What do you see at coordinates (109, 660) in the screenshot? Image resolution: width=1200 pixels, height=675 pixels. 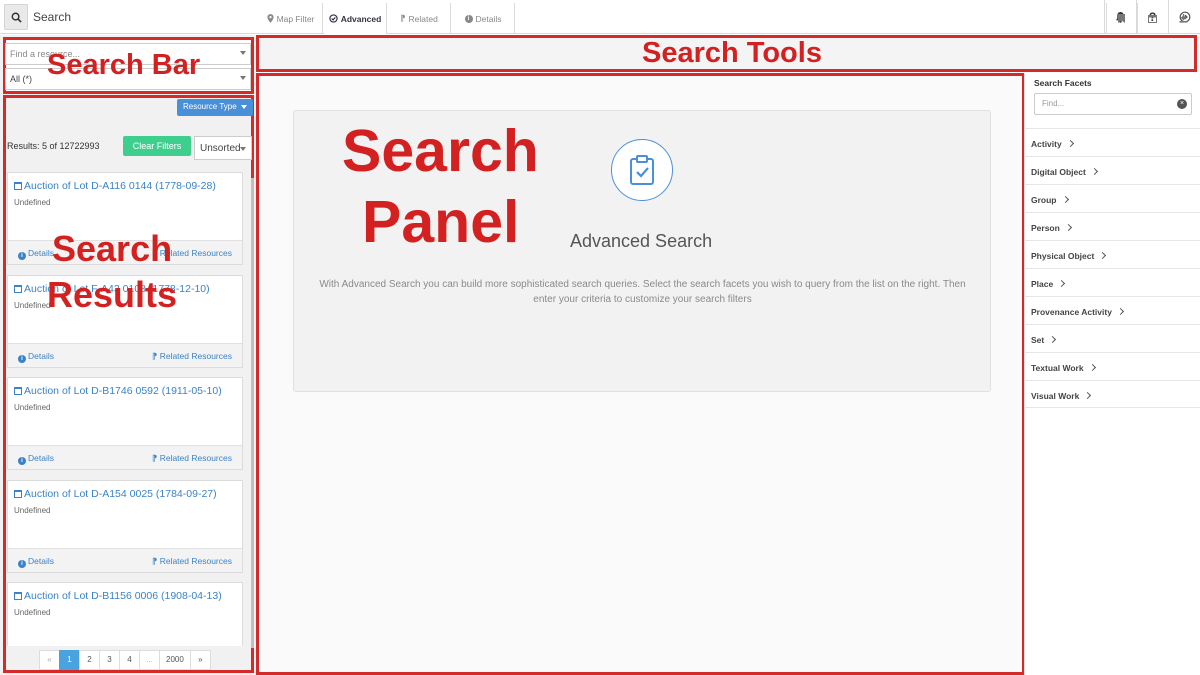 I see `page-3: 3` at bounding box center [109, 660].